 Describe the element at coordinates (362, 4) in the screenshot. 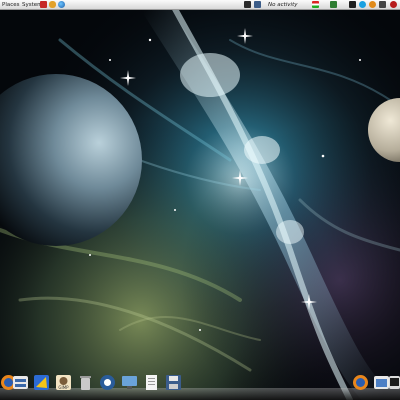

I see `skype-icon` at that location.